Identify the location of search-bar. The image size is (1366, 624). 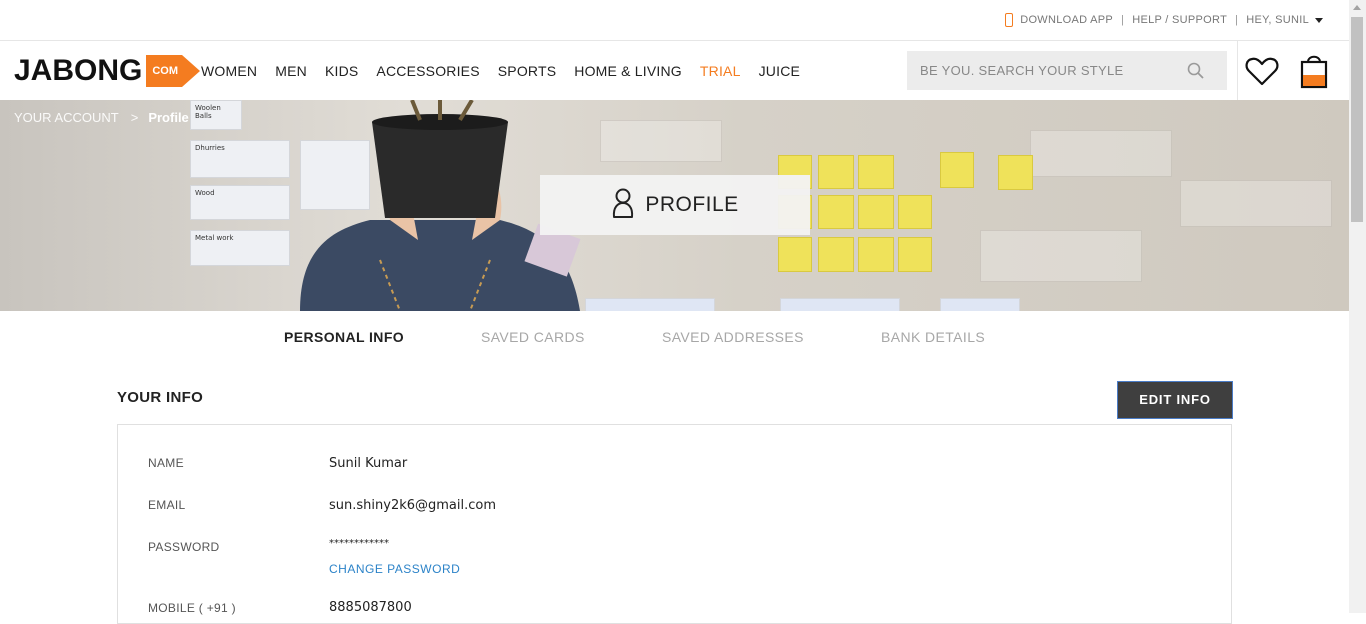
(1067, 70).